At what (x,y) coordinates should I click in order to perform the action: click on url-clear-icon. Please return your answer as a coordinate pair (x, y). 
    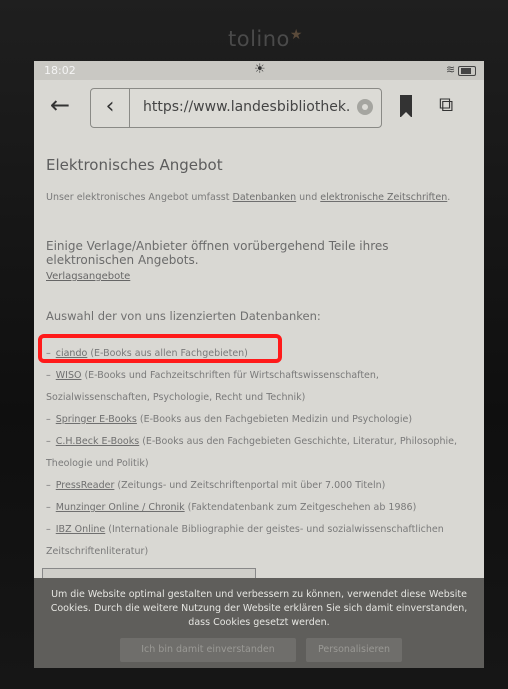
    Looking at the image, I should click on (365, 107).